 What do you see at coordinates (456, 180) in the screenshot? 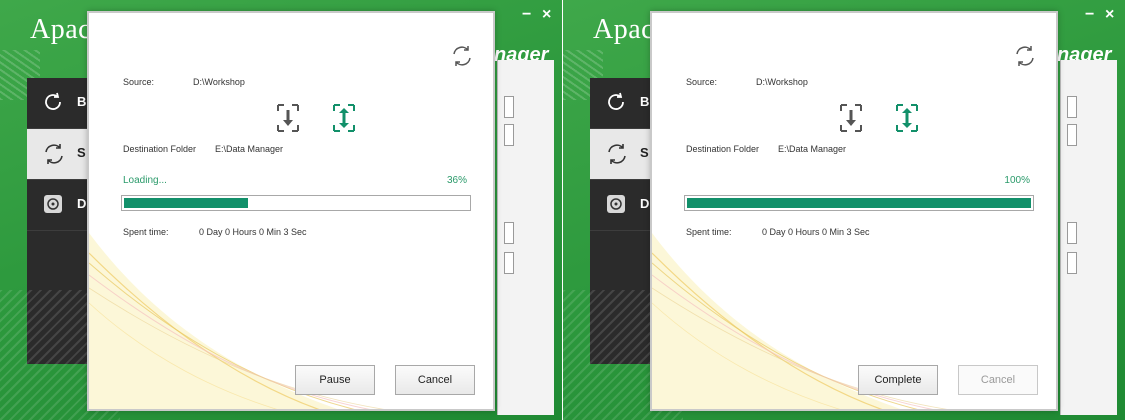
I see `progress-percent: 36%` at bounding box center [456, 180].